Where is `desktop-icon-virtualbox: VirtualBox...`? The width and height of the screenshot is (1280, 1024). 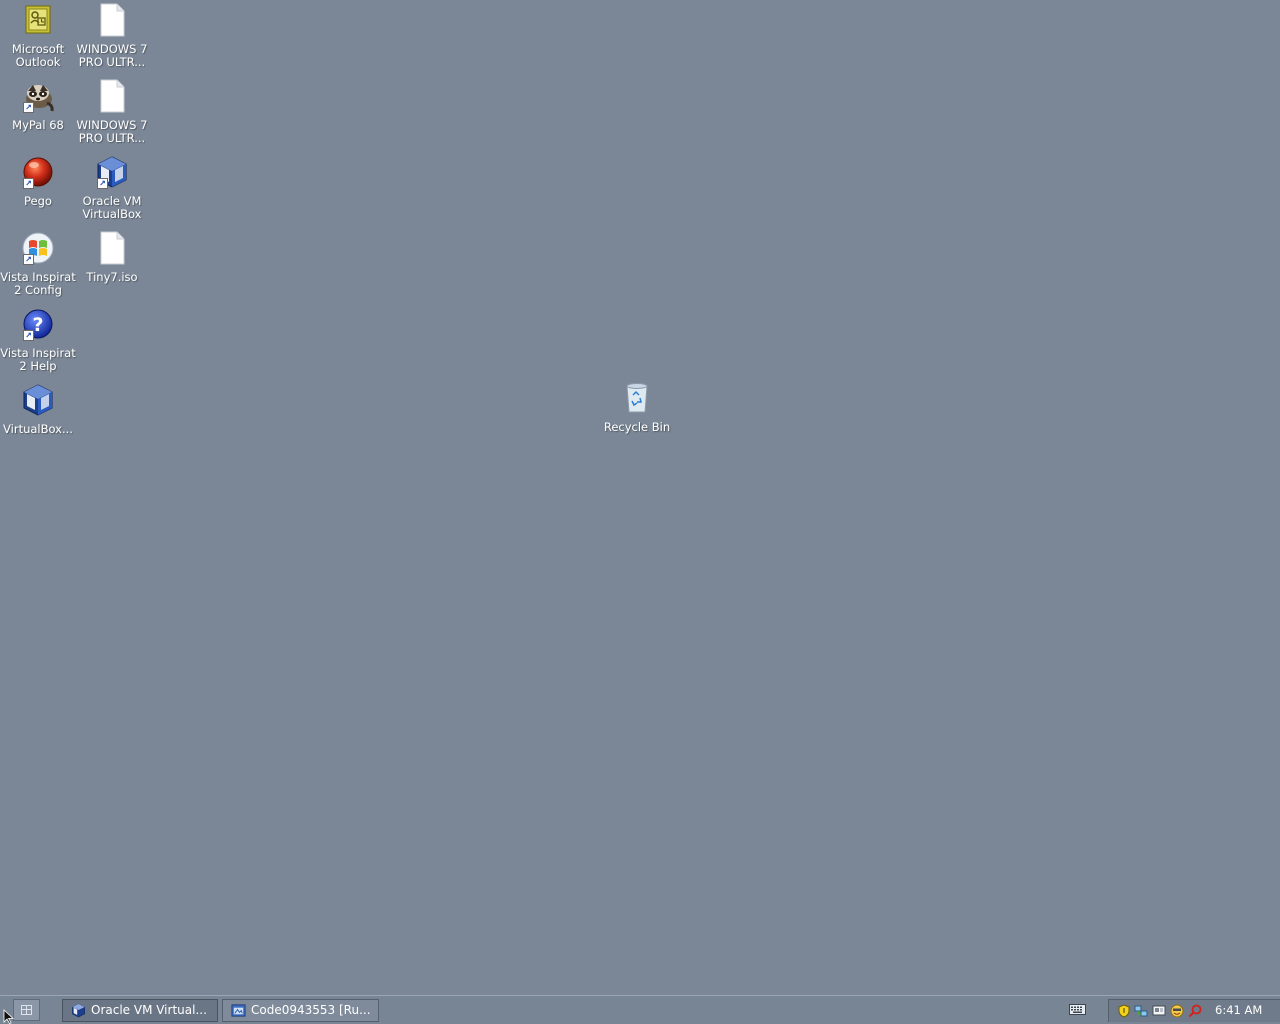
desktop-icon-virtualbox: VirtualBox... is located at coordinates (38, 409).